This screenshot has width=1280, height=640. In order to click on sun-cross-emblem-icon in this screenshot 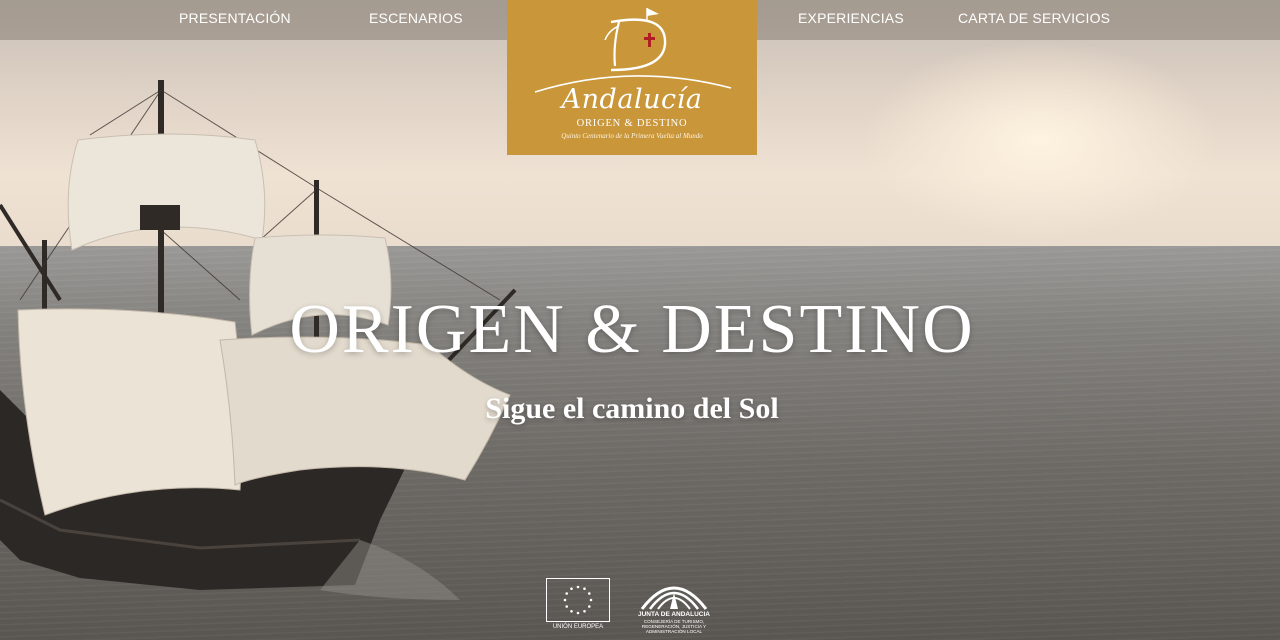, I will do `click(633, 50)`.